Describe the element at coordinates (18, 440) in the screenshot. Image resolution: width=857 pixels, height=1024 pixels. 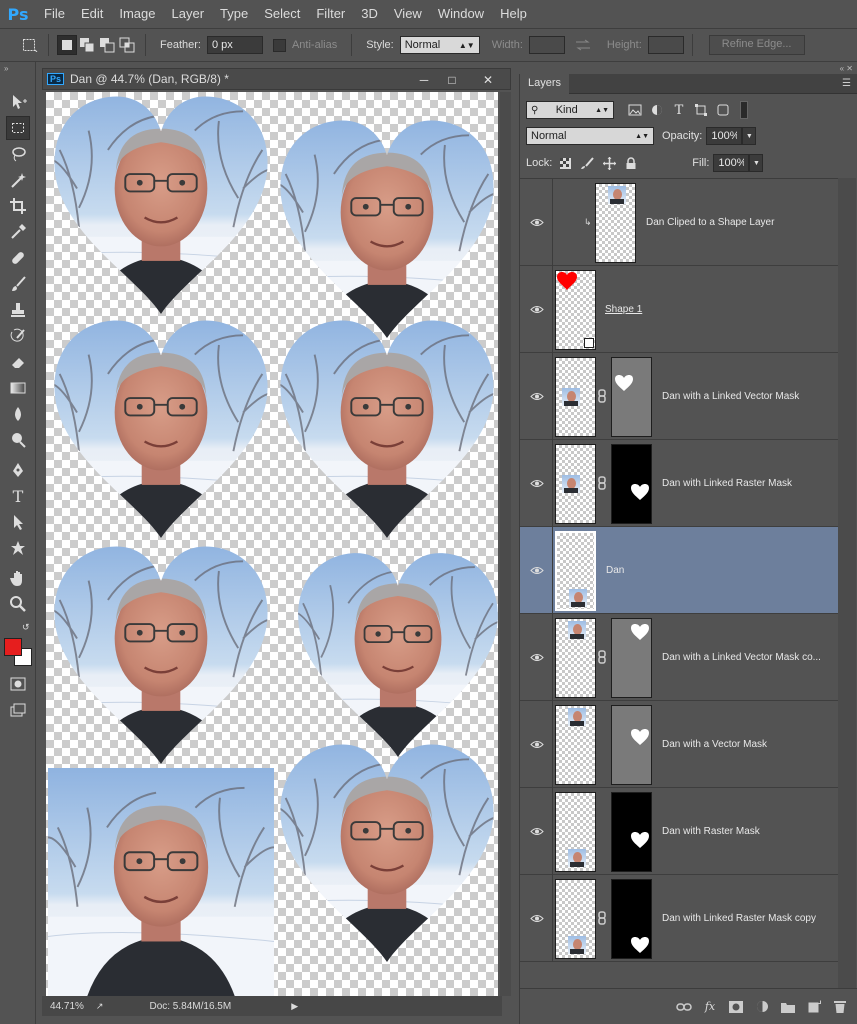
I see `dodge-tool-icon` at that location.